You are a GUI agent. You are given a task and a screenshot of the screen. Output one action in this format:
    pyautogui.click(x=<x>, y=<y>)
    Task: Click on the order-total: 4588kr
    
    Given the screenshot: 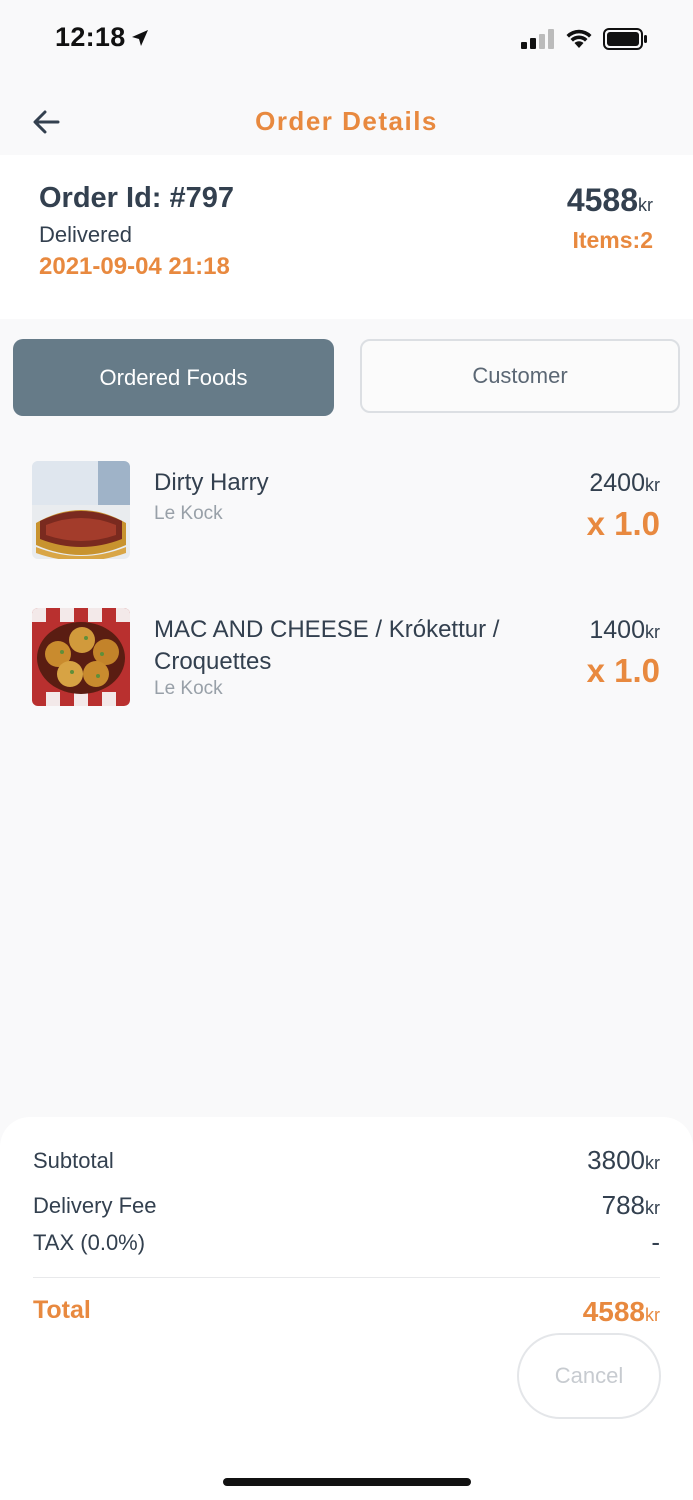 What is the action you would take?
    pyautogui.click(x=610, y=200)
    